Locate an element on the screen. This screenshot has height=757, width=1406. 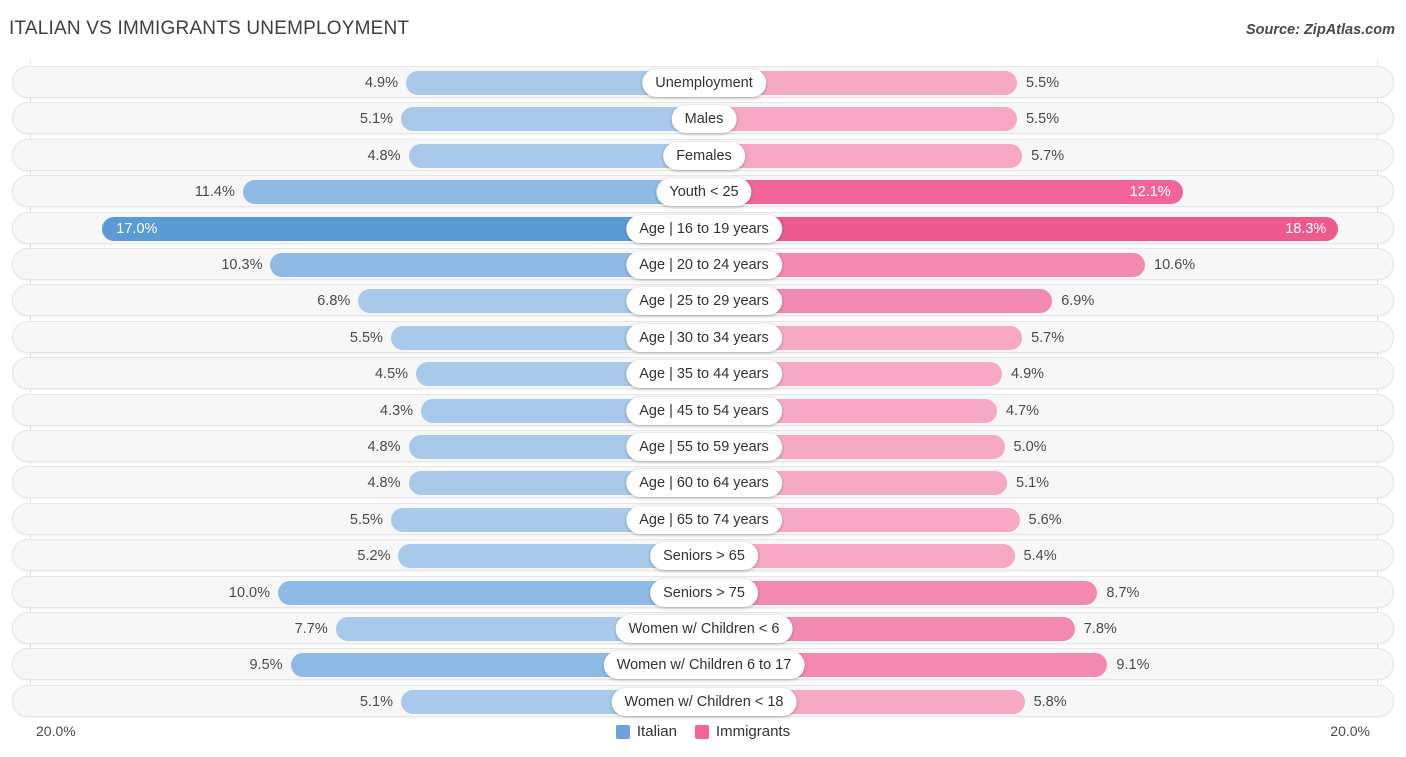
table-row: 4.8% 5.0% Age | 55 to 59 years is located at coordinates (703, 446).